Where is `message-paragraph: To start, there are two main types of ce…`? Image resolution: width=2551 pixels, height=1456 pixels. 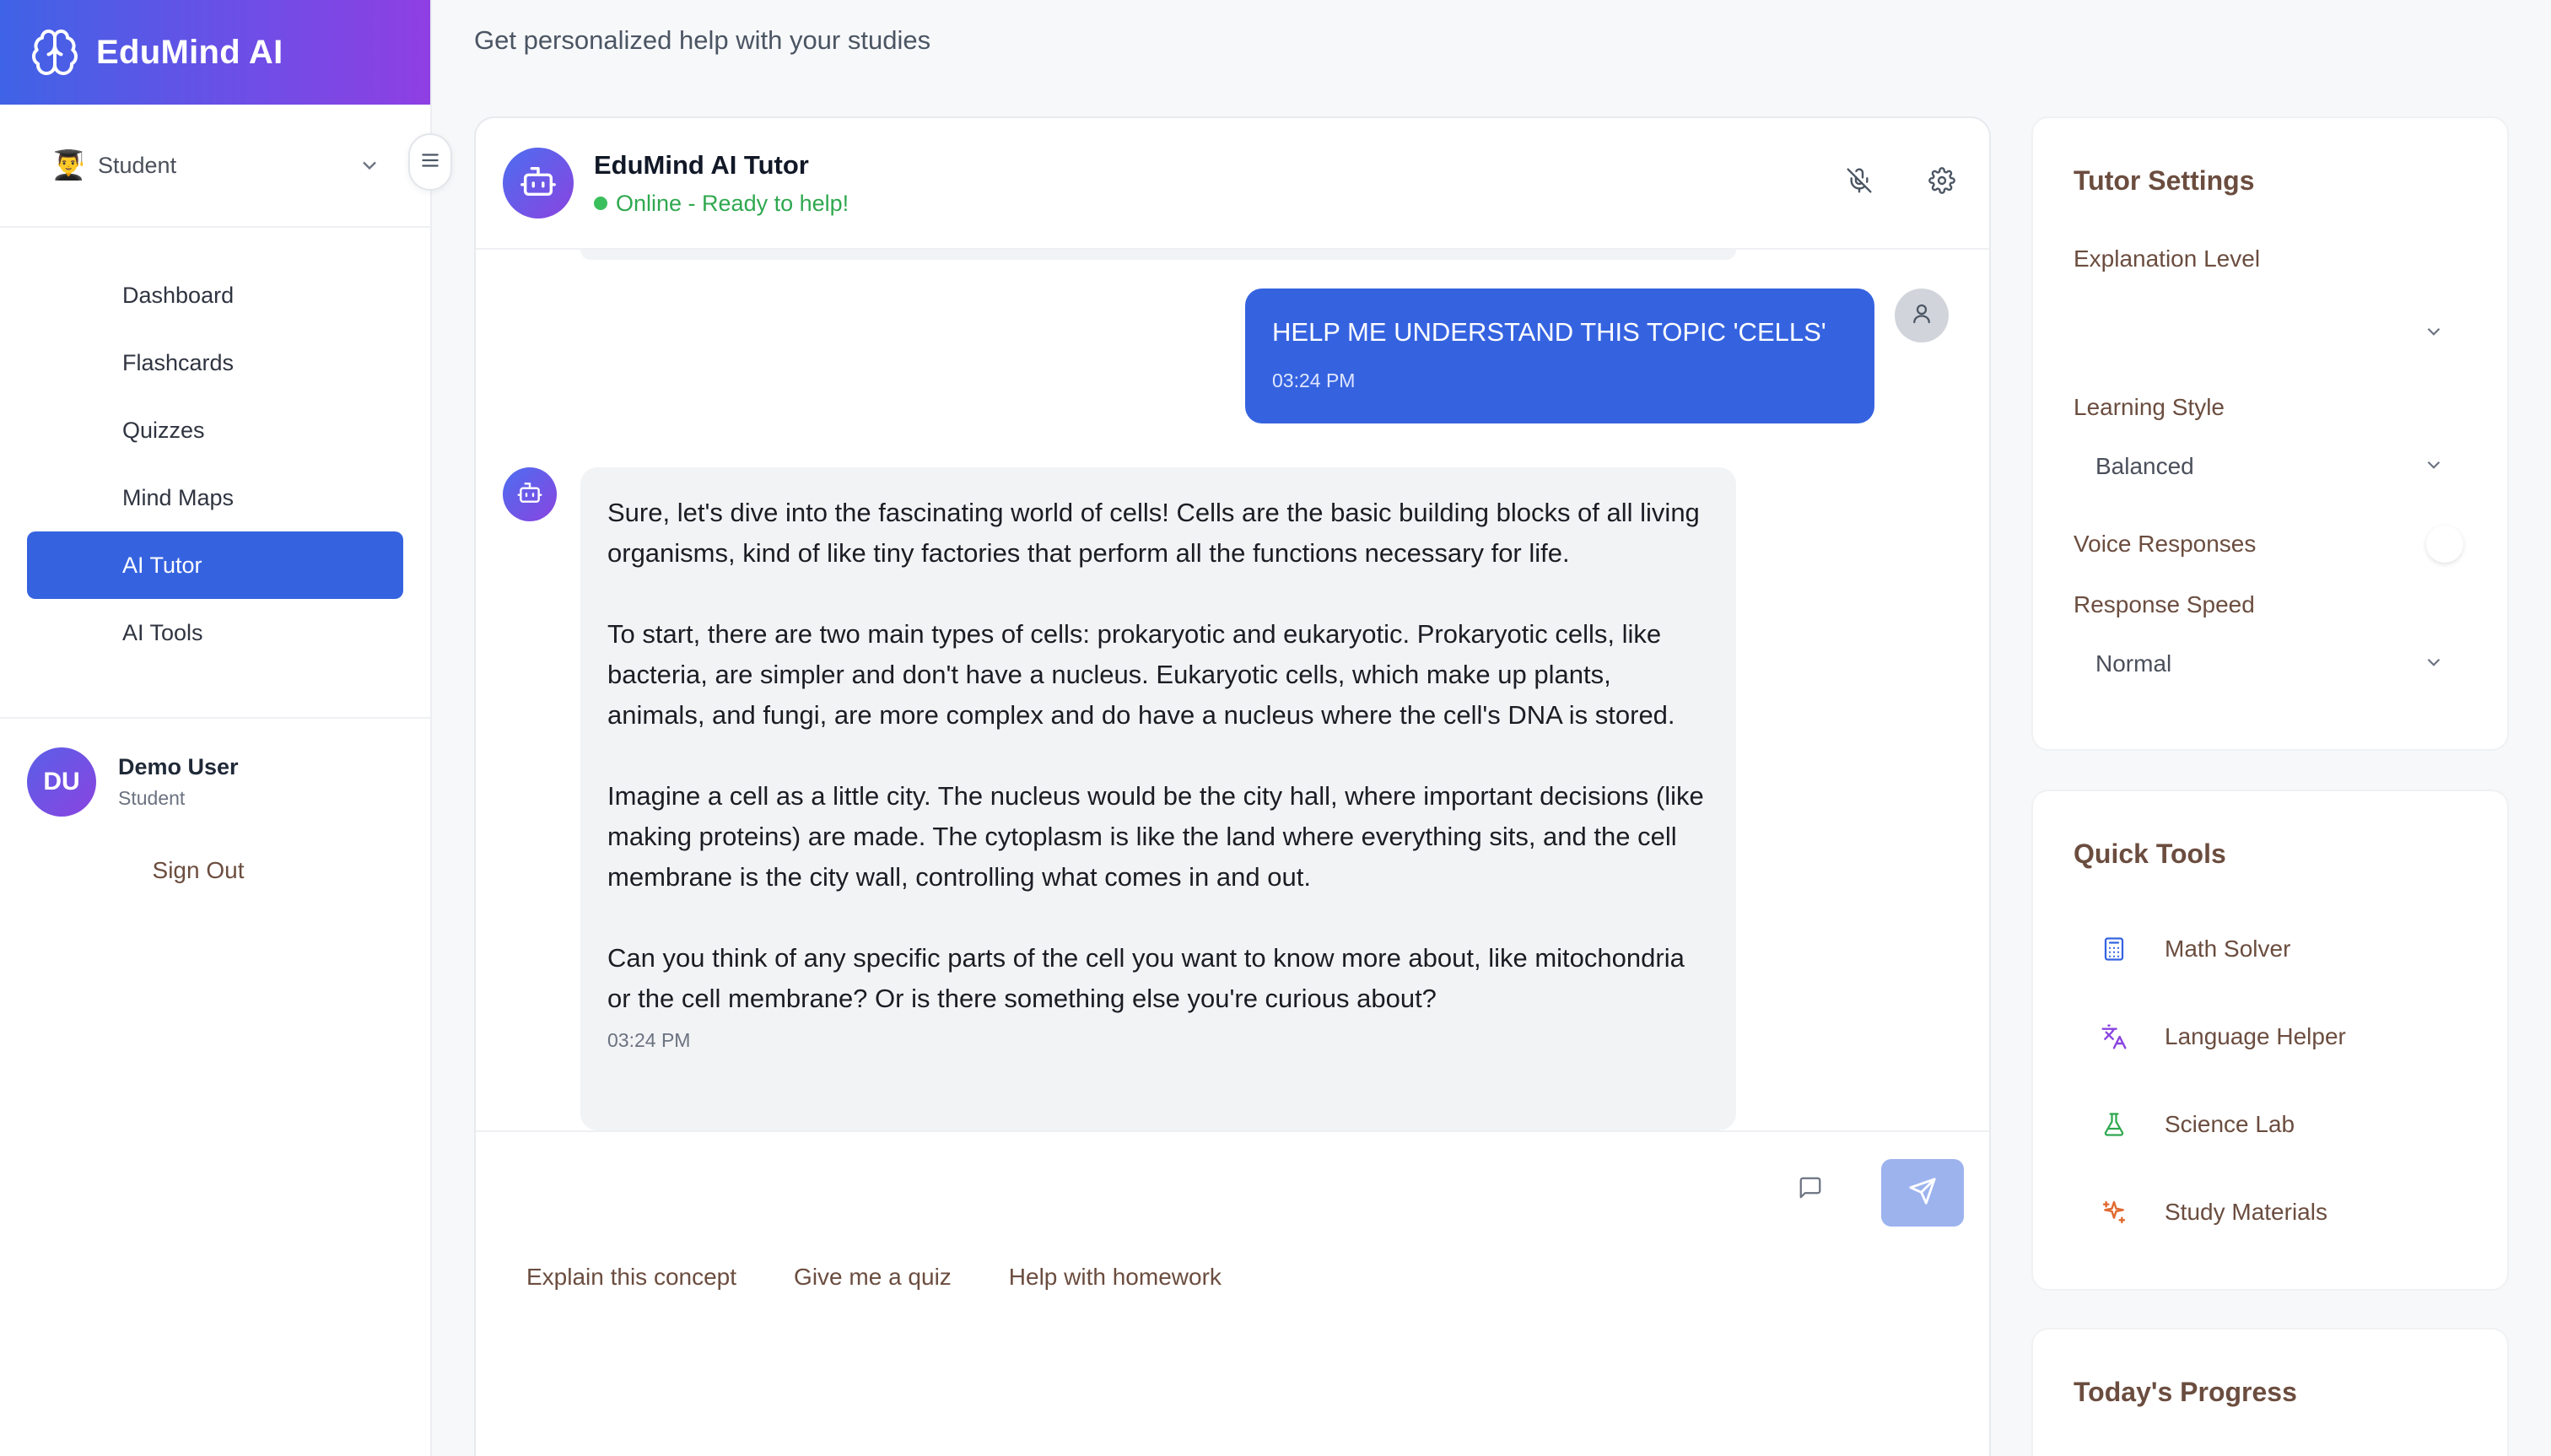 message-paragraph: To start, there are two main types of ce… is located at coordinates (1141, 674).